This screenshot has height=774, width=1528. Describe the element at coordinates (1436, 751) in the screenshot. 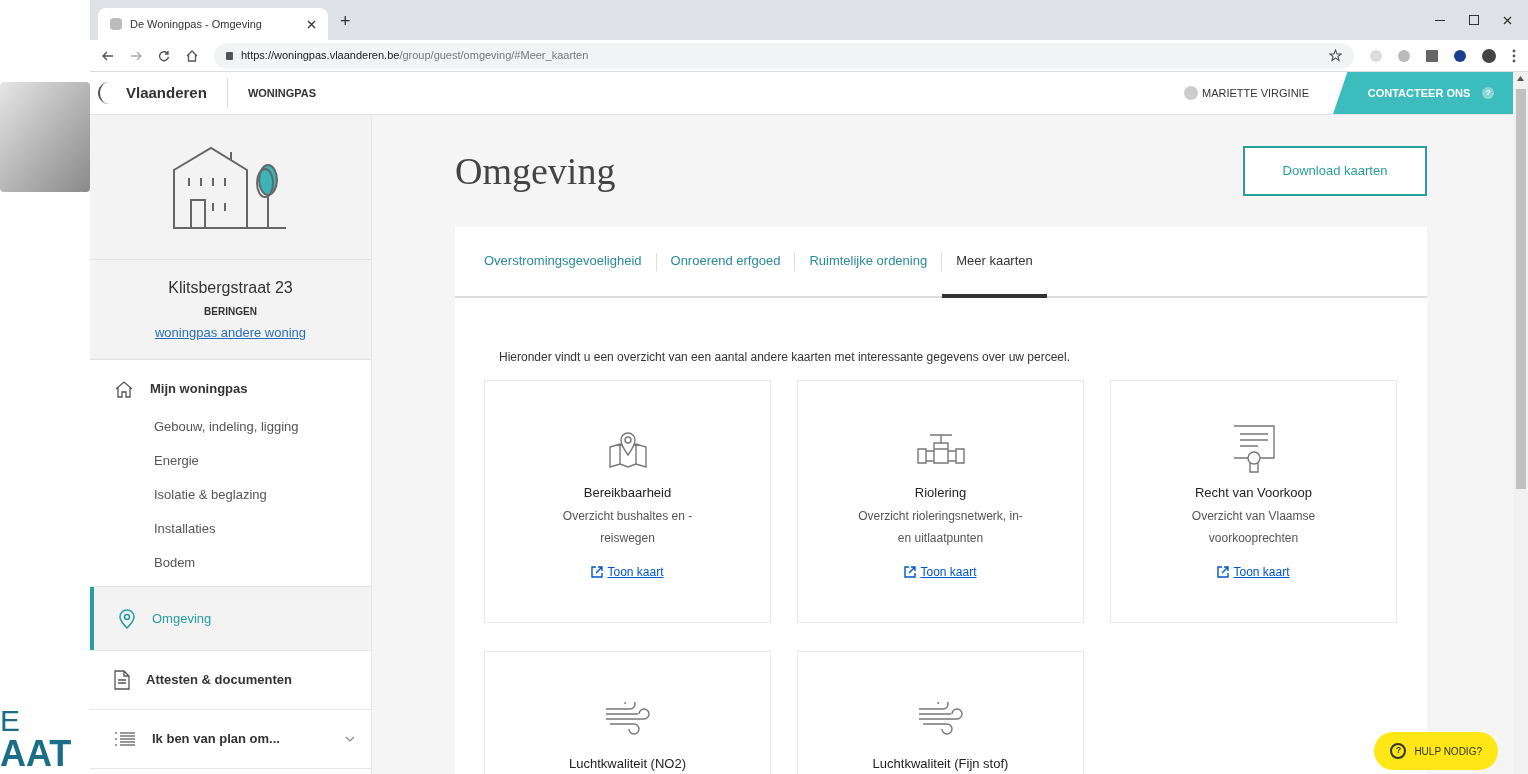

I see `help-button: ? HULP NODIG?` at that location.